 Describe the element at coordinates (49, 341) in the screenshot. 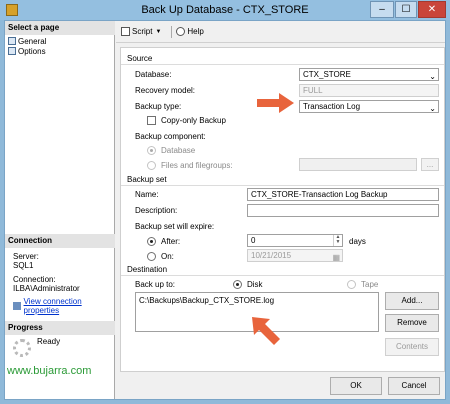

I see `progress-status: Ready` at that location.